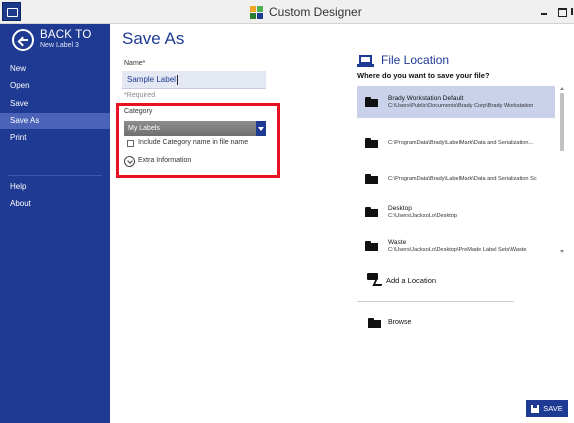 The width and height of the screenshot is (574, 423). What do you see at coordinates (195, 128) in the screenshot?
I see `category-select: My Labels` at bounding box center [195, 128].